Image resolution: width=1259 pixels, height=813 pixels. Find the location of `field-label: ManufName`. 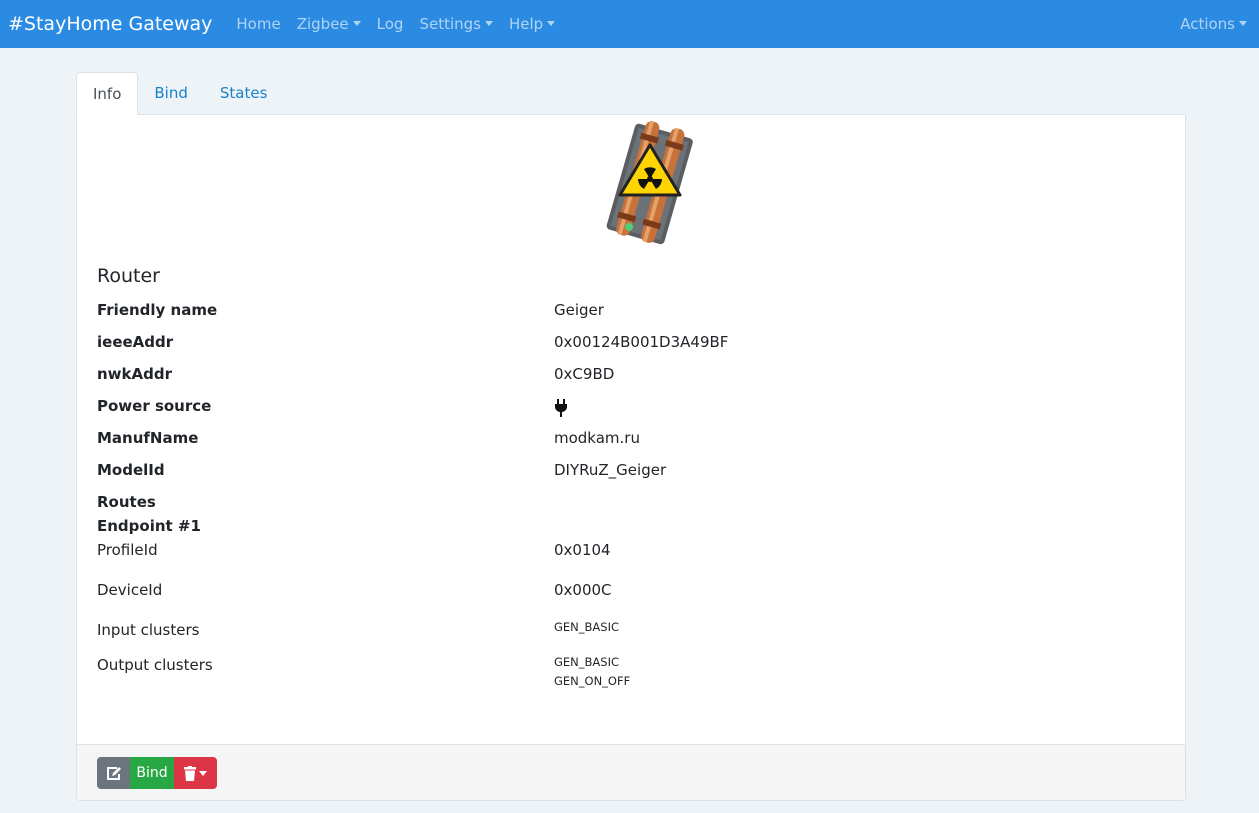

field-label: ManufName is located at coordinates (148, 438).